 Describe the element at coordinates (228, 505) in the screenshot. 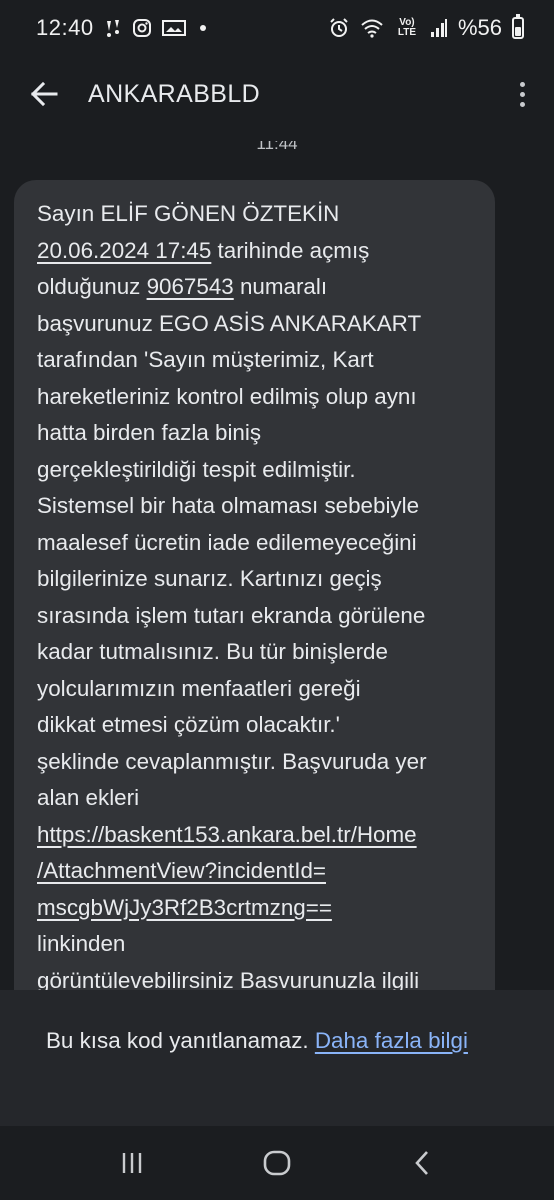

I see `message-text: Sistemsel bir hata olmaması sebebiyle` at that location.